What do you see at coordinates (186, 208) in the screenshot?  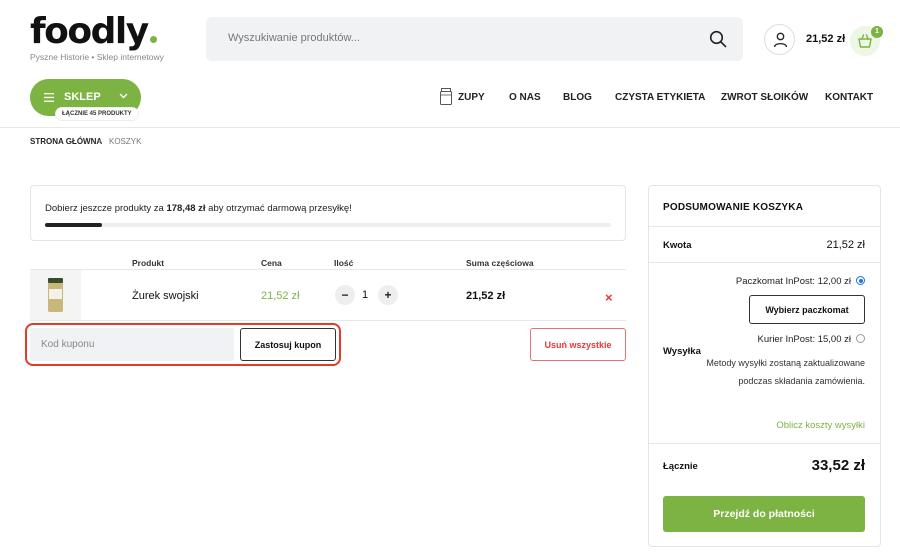 I see `free-shipping-amount: 178,48 zł` at bounding box center [186, 208].